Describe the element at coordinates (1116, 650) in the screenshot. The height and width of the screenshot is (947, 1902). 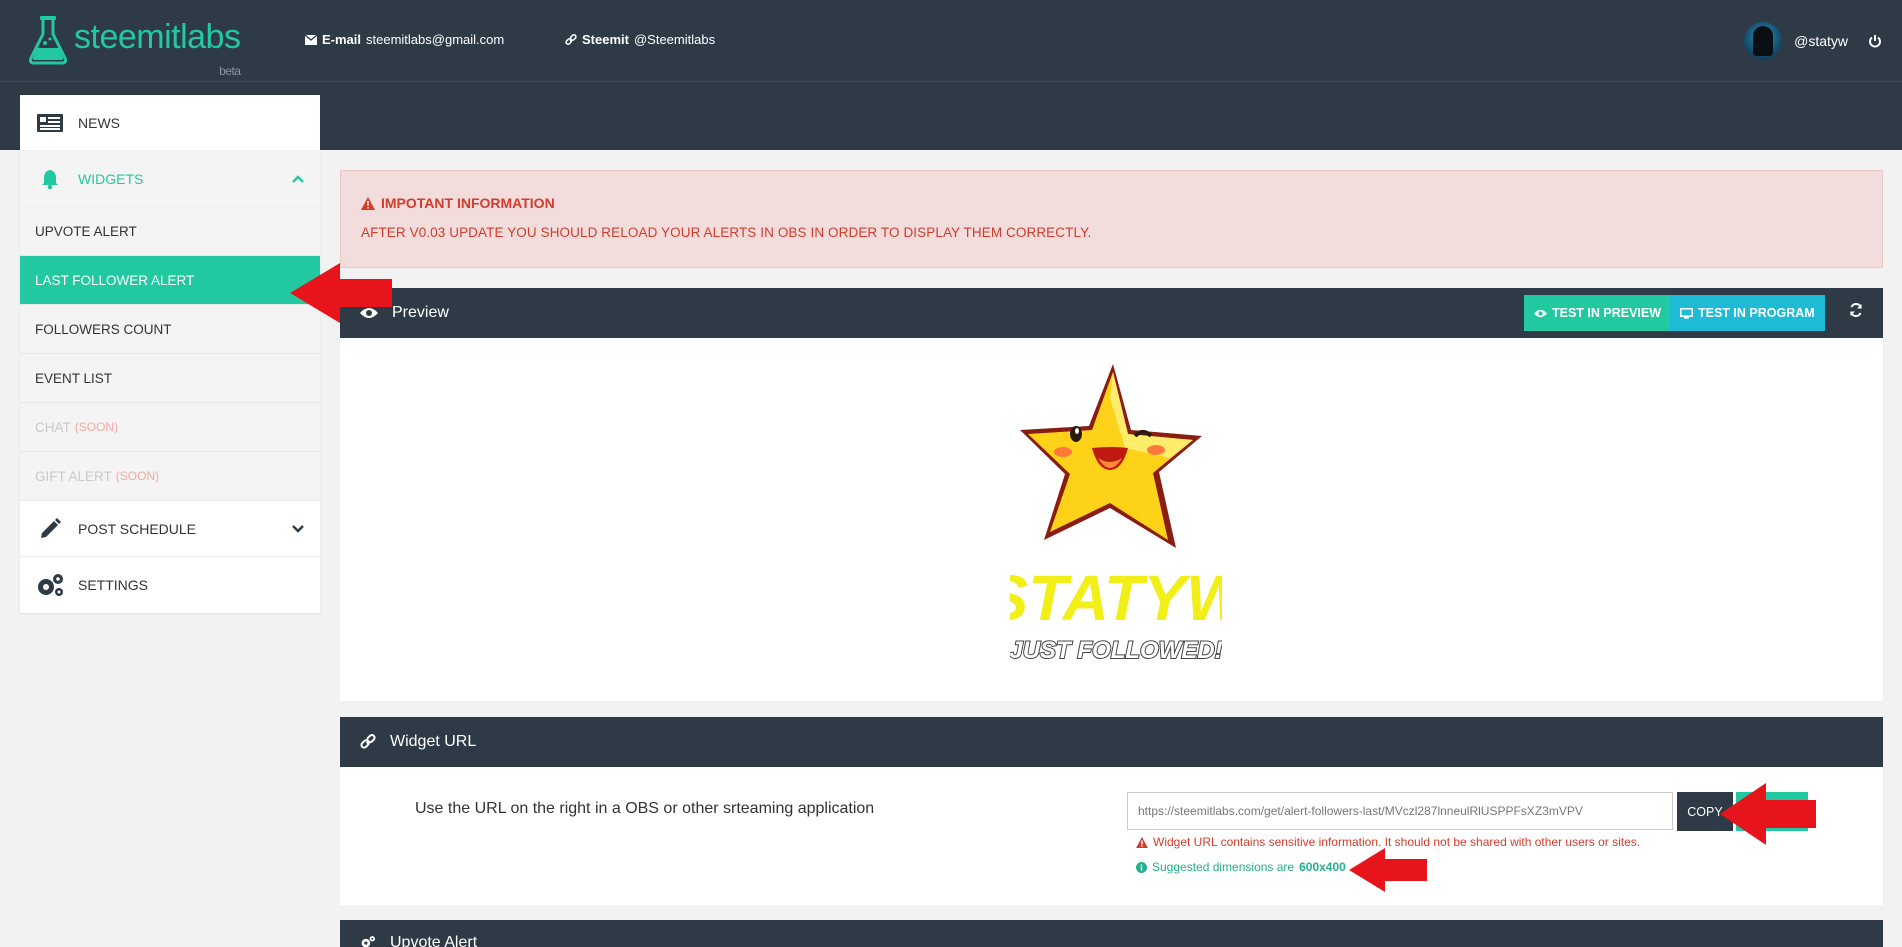
I see `alert-message-text: JUST FOLLOWED!` at that location.